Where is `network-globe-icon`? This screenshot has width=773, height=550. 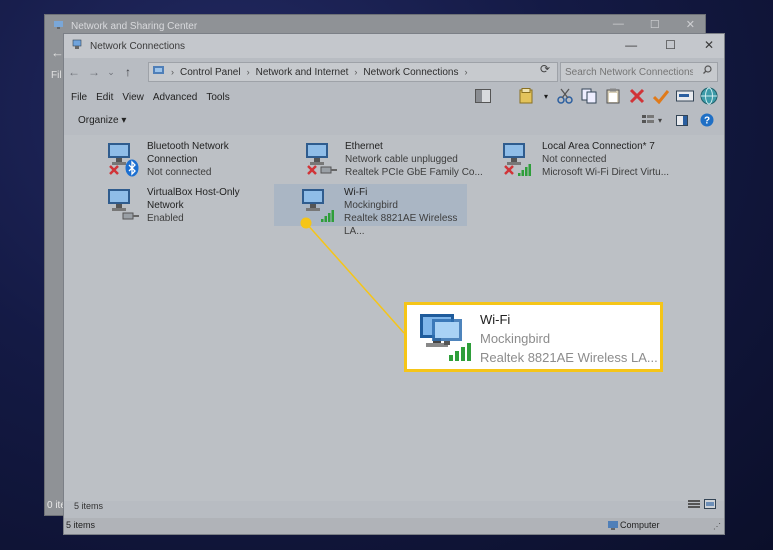
network-globe-icon is located at coordinates (709, 96).